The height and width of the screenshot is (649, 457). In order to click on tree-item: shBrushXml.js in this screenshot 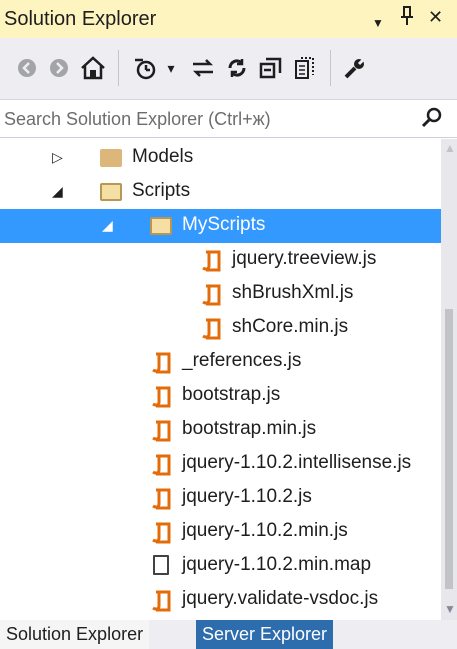, I will do `click(220, 294)`.